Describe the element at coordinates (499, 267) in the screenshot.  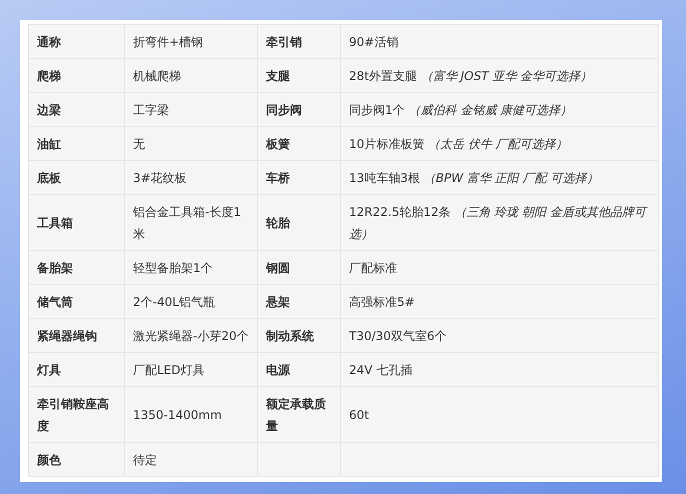
I see `spec-value: 厂配标准` at that location.